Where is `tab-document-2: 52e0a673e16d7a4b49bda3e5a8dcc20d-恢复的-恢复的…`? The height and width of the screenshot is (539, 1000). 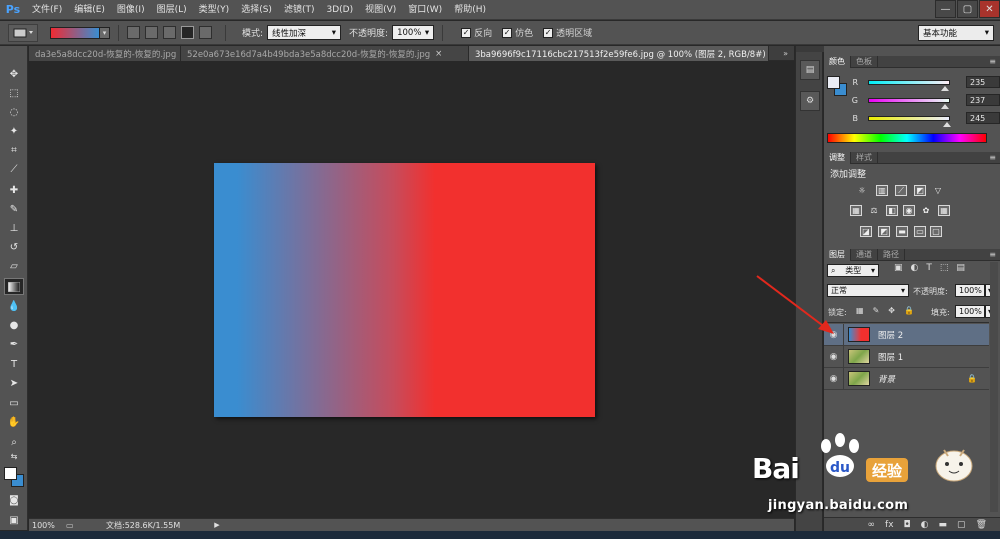 tab-document-2: 52e0a673e16d7a4b49bda3e5a8dcc20d-恢复的-恢复的… is located at coordinates (325, 53).